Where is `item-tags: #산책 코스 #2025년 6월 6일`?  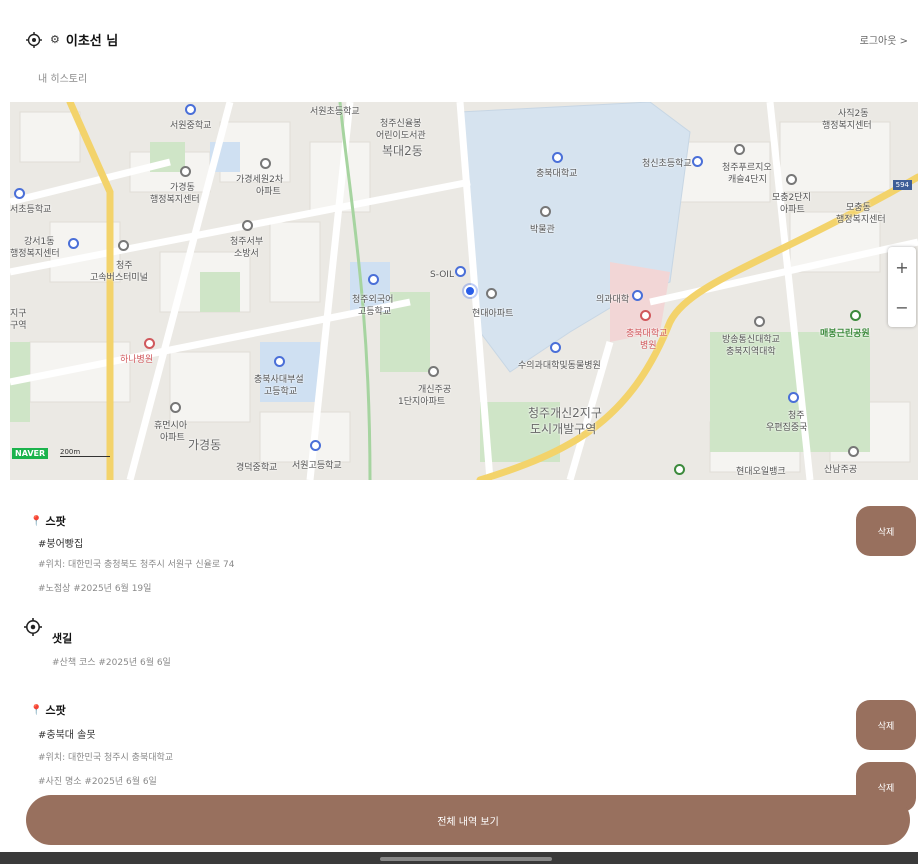 item-tags: #산책 코스 #2025년 6월 6일 is located at coordinates (111, 663).